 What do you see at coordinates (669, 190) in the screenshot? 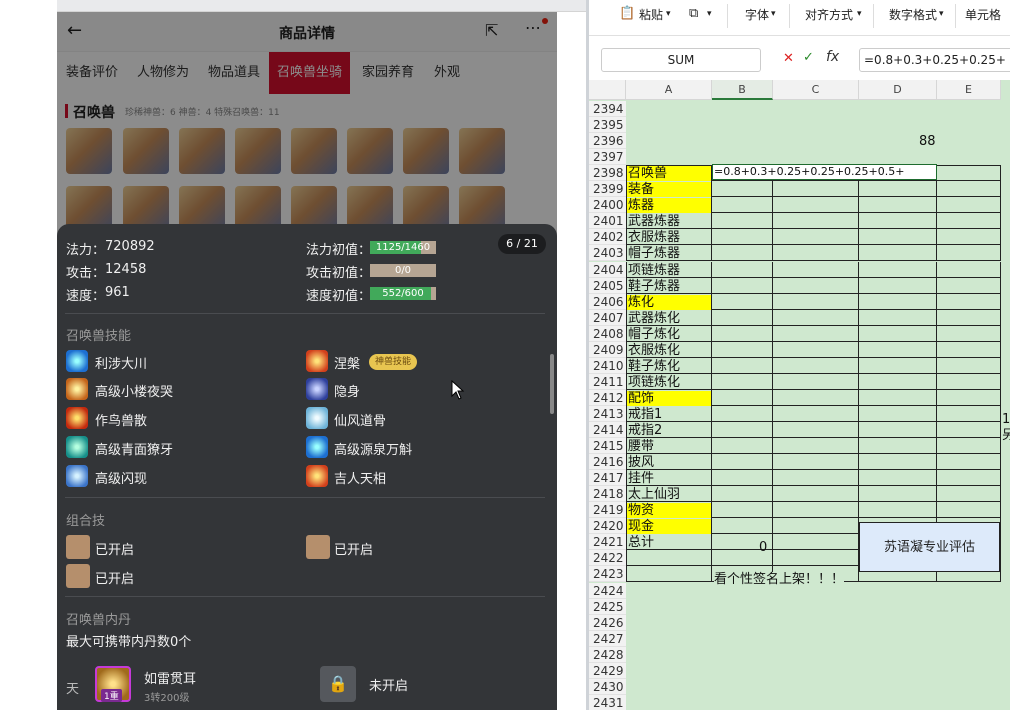
I see `cell-a-2399: 装备` at bounding box center [669, 190].